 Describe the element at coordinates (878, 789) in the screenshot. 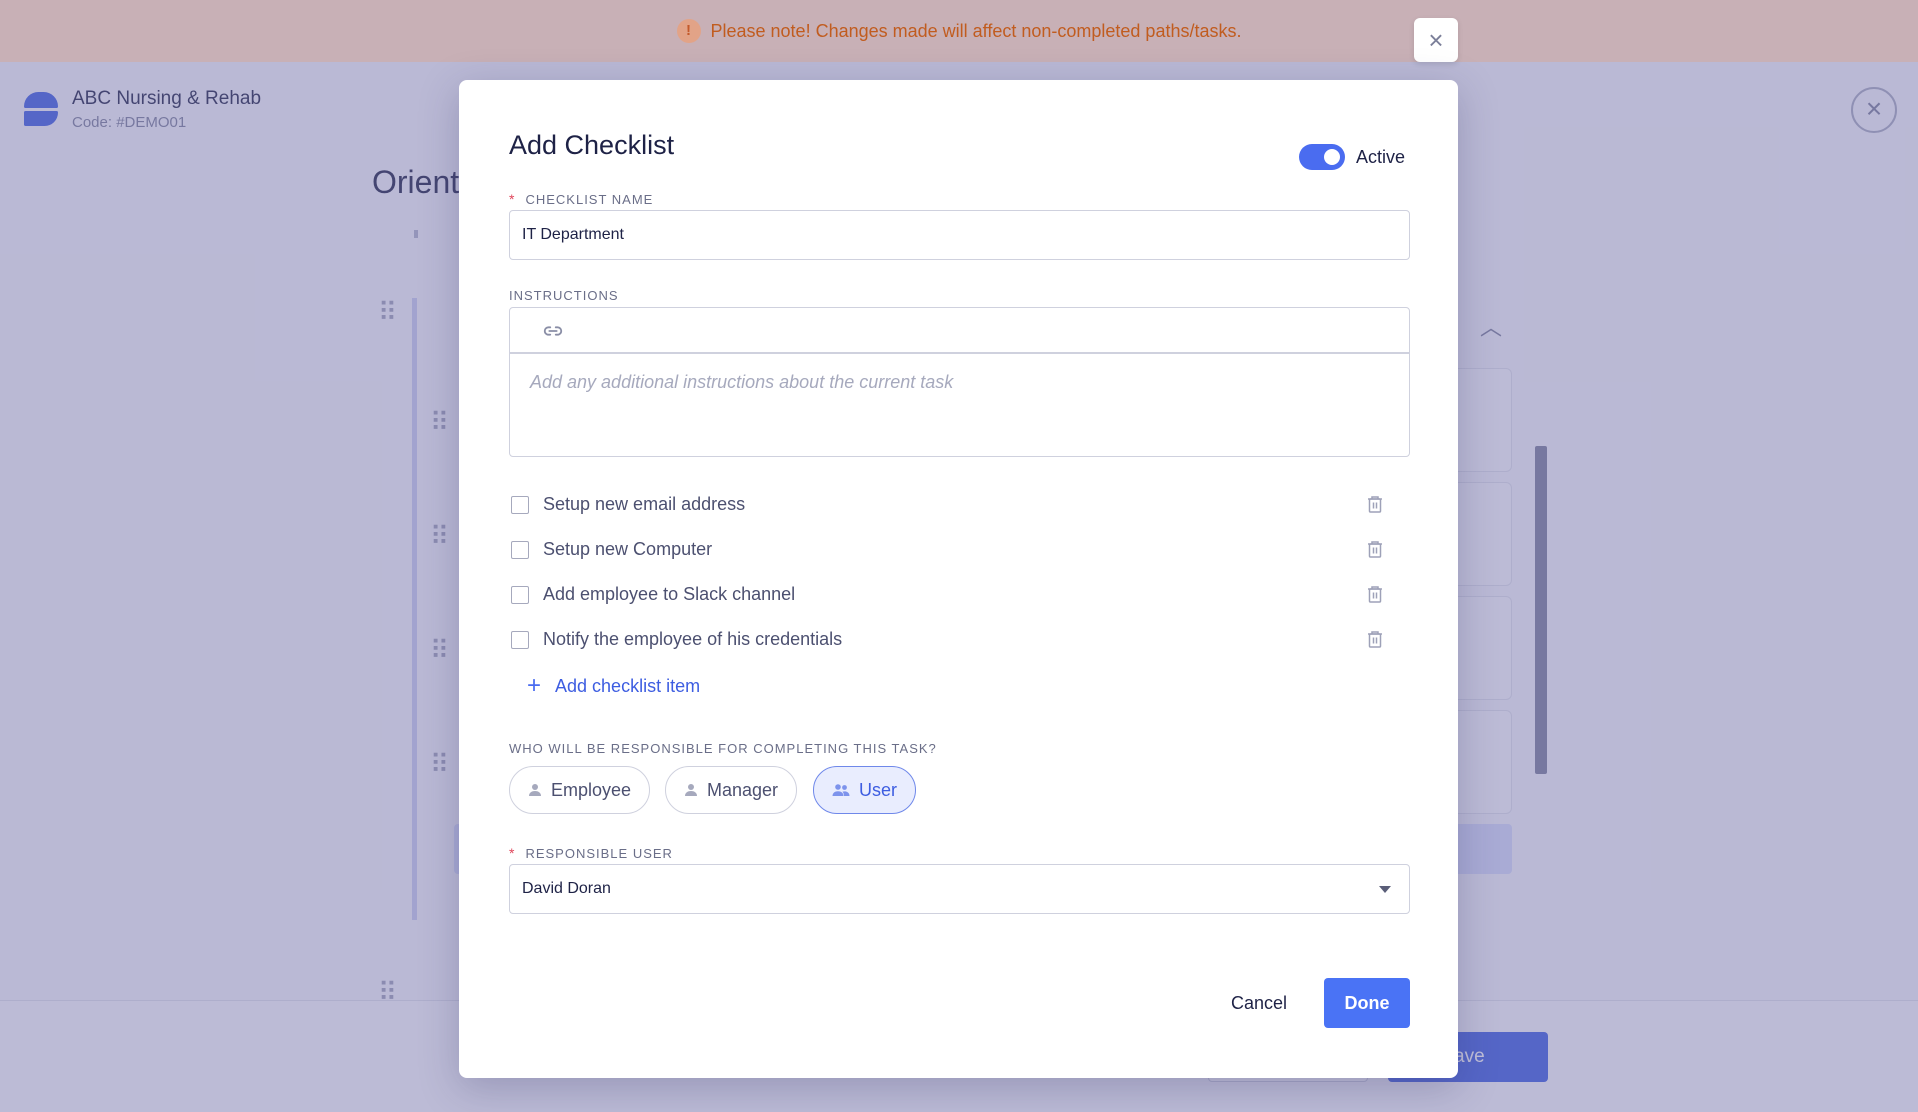

I see `role-label: User` at that location.